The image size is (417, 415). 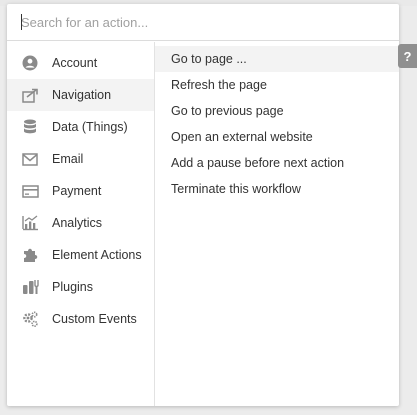 I want to click on gears-icon, so click(x=30, y=319).